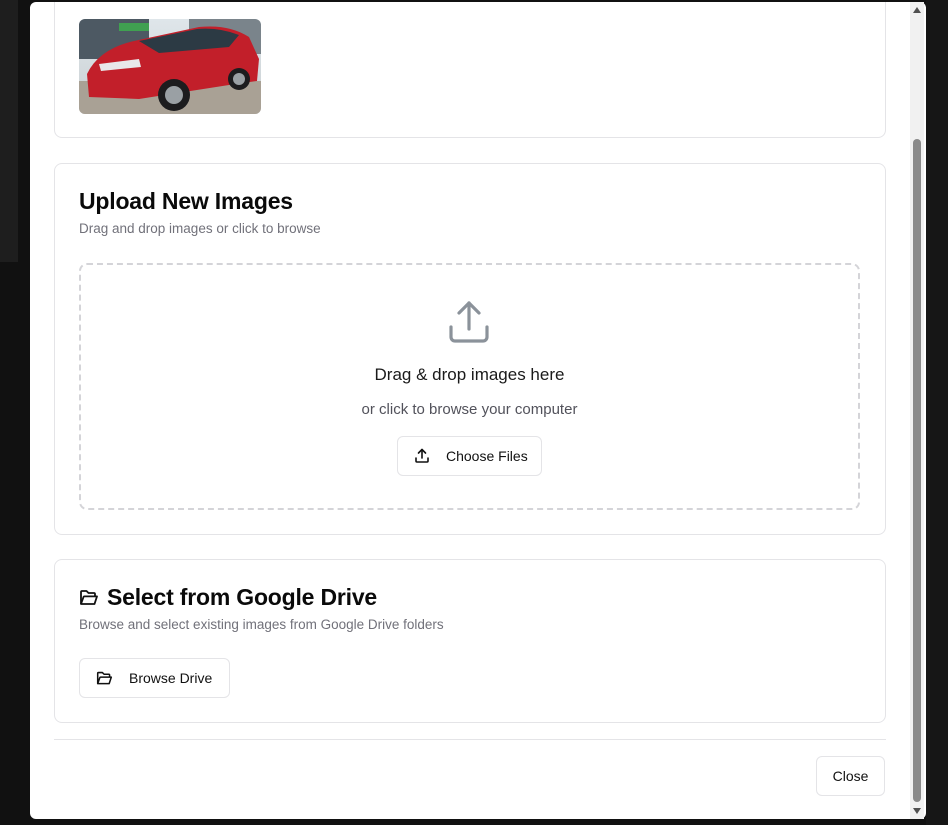 The image size is (948, 825). I want to click on modal-scrollbar, so click(917, 410).